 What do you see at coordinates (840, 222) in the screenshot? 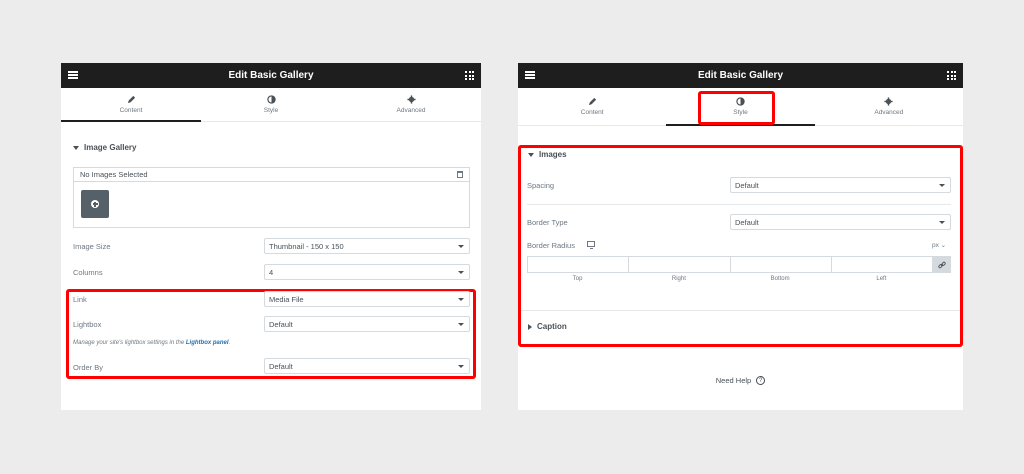
I see `border-type-select: Default` at bounding box center [840, 222].